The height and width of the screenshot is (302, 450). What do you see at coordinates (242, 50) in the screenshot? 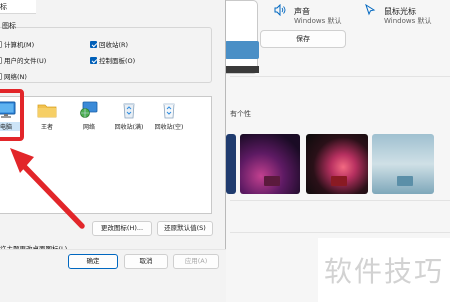
I see `preview-window` at bounding box center [242, 50].